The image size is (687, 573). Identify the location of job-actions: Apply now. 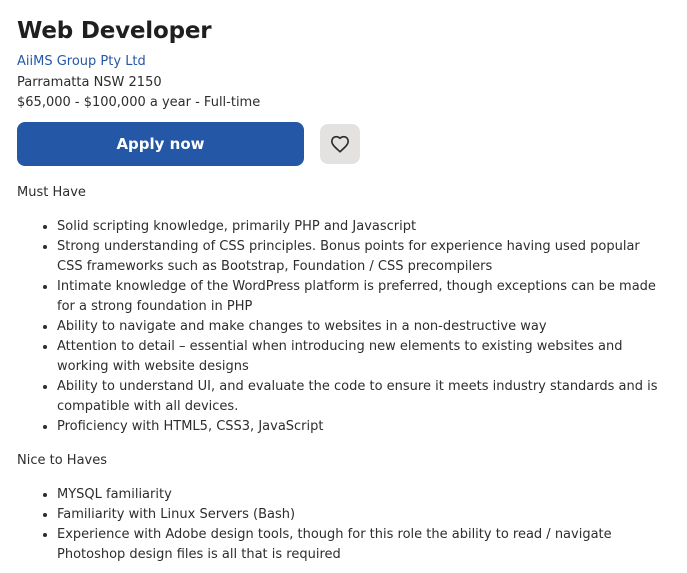
(352, 144).